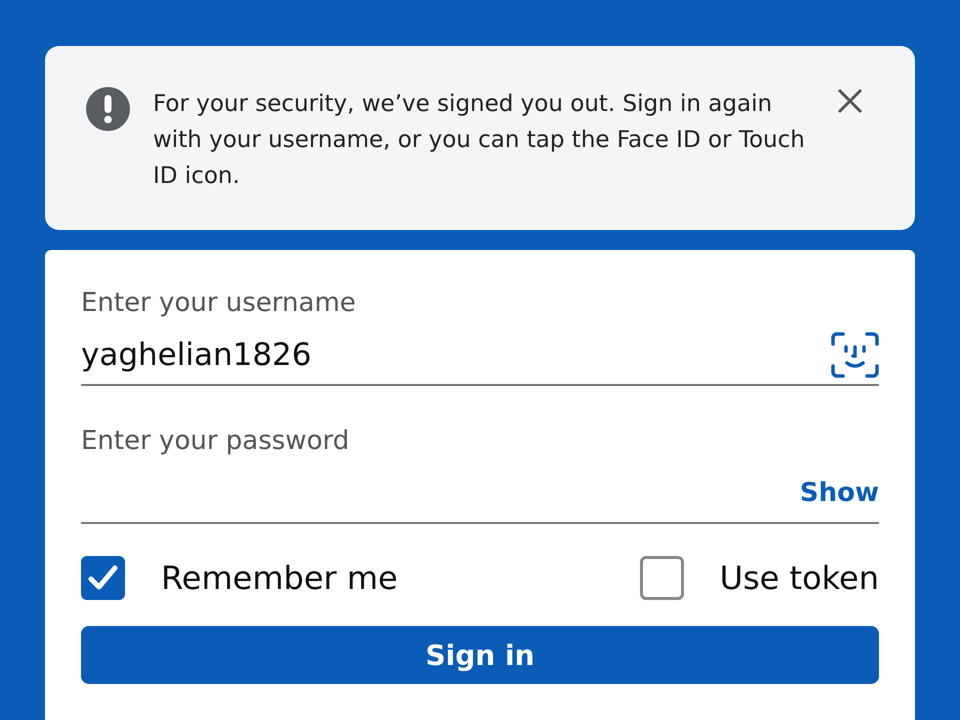 The height and width of the screenshot is (720, 960). Describe the element at coordinates (480, 655) in the screenshot. I see `sign-in-button: Sign in` at that location.